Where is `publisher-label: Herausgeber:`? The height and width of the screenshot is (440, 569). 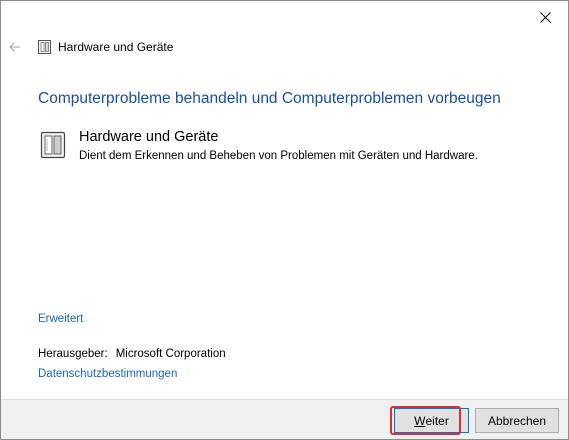
publisher-label: Herausgeber: is located at coordinates (73, 354).